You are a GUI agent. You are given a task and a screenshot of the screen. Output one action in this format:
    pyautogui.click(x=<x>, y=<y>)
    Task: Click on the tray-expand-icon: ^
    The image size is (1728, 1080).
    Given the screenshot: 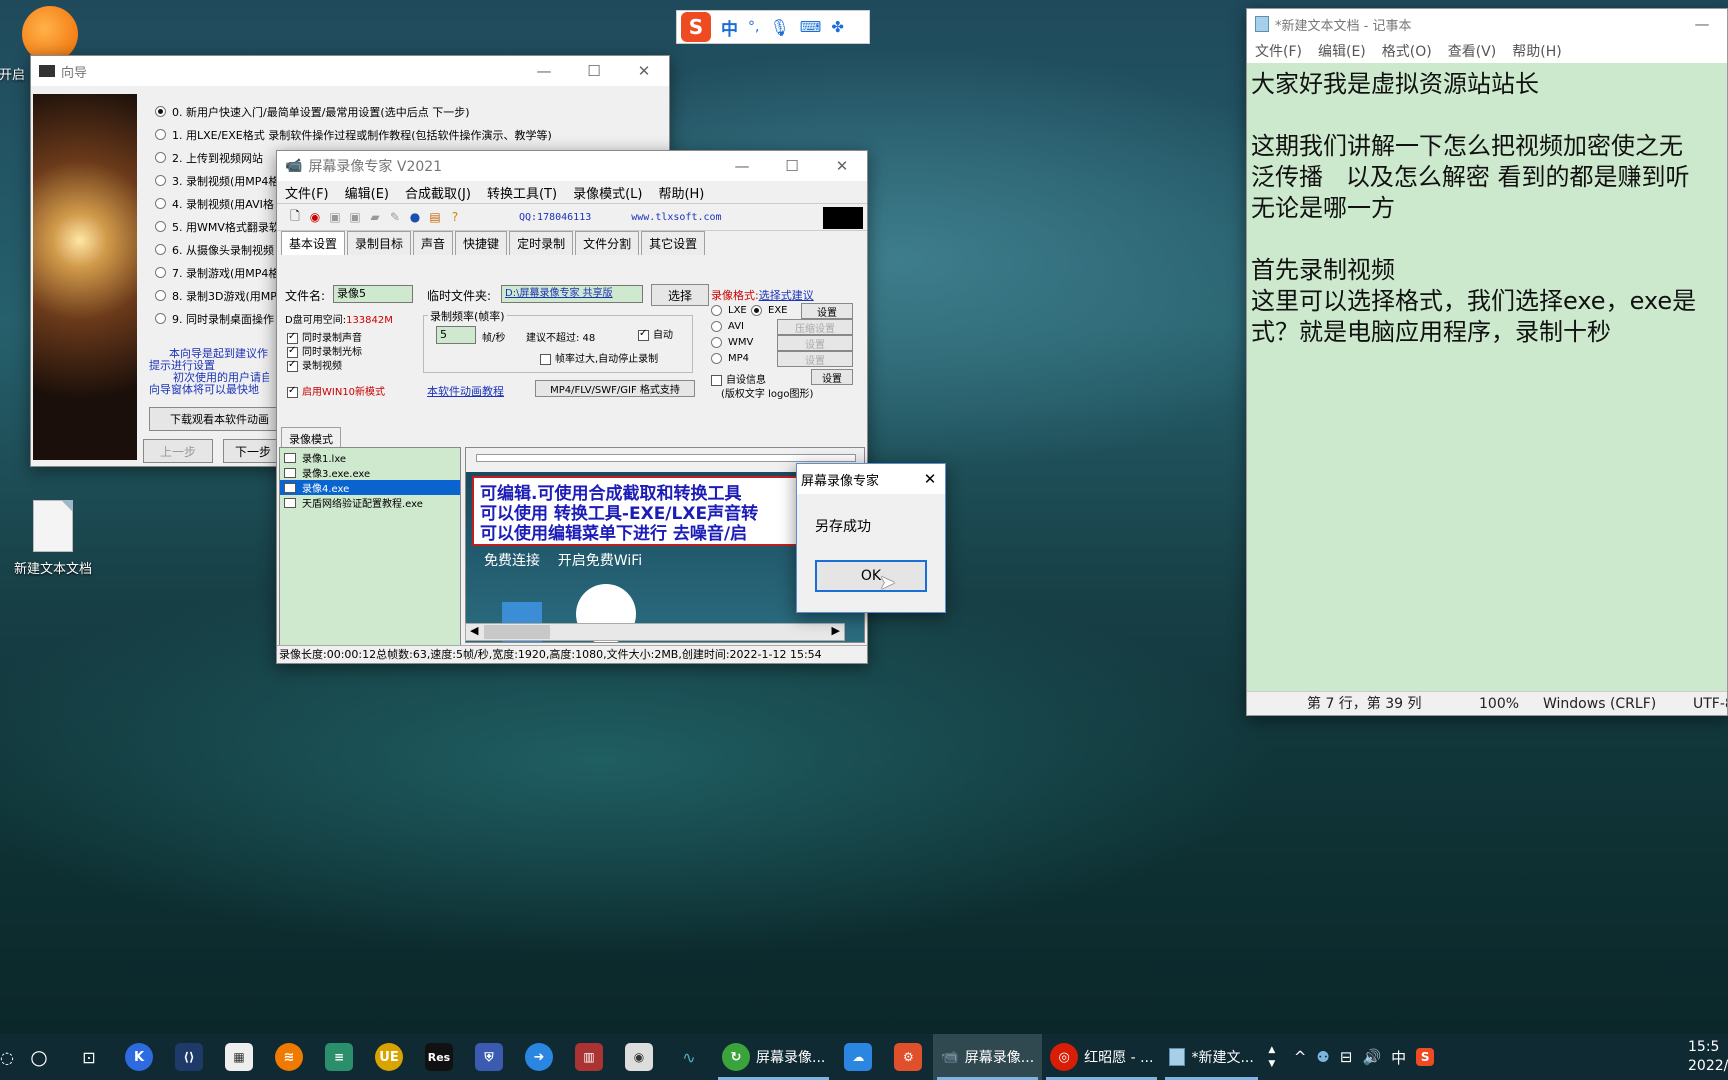 What is the action you would take?
    pyautogui.click(x=1300, y=1057)
    